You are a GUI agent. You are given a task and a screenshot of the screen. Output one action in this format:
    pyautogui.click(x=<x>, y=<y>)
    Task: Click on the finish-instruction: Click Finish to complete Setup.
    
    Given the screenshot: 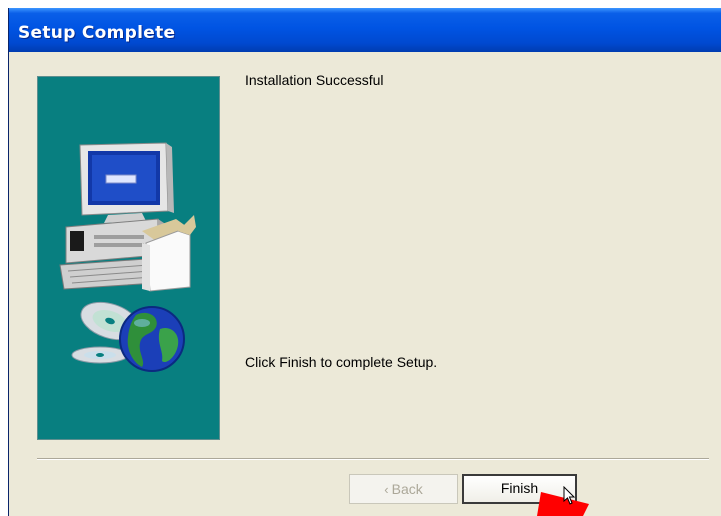 What is the action you would take?
    pyautogui.click(x=341, y=362)
    